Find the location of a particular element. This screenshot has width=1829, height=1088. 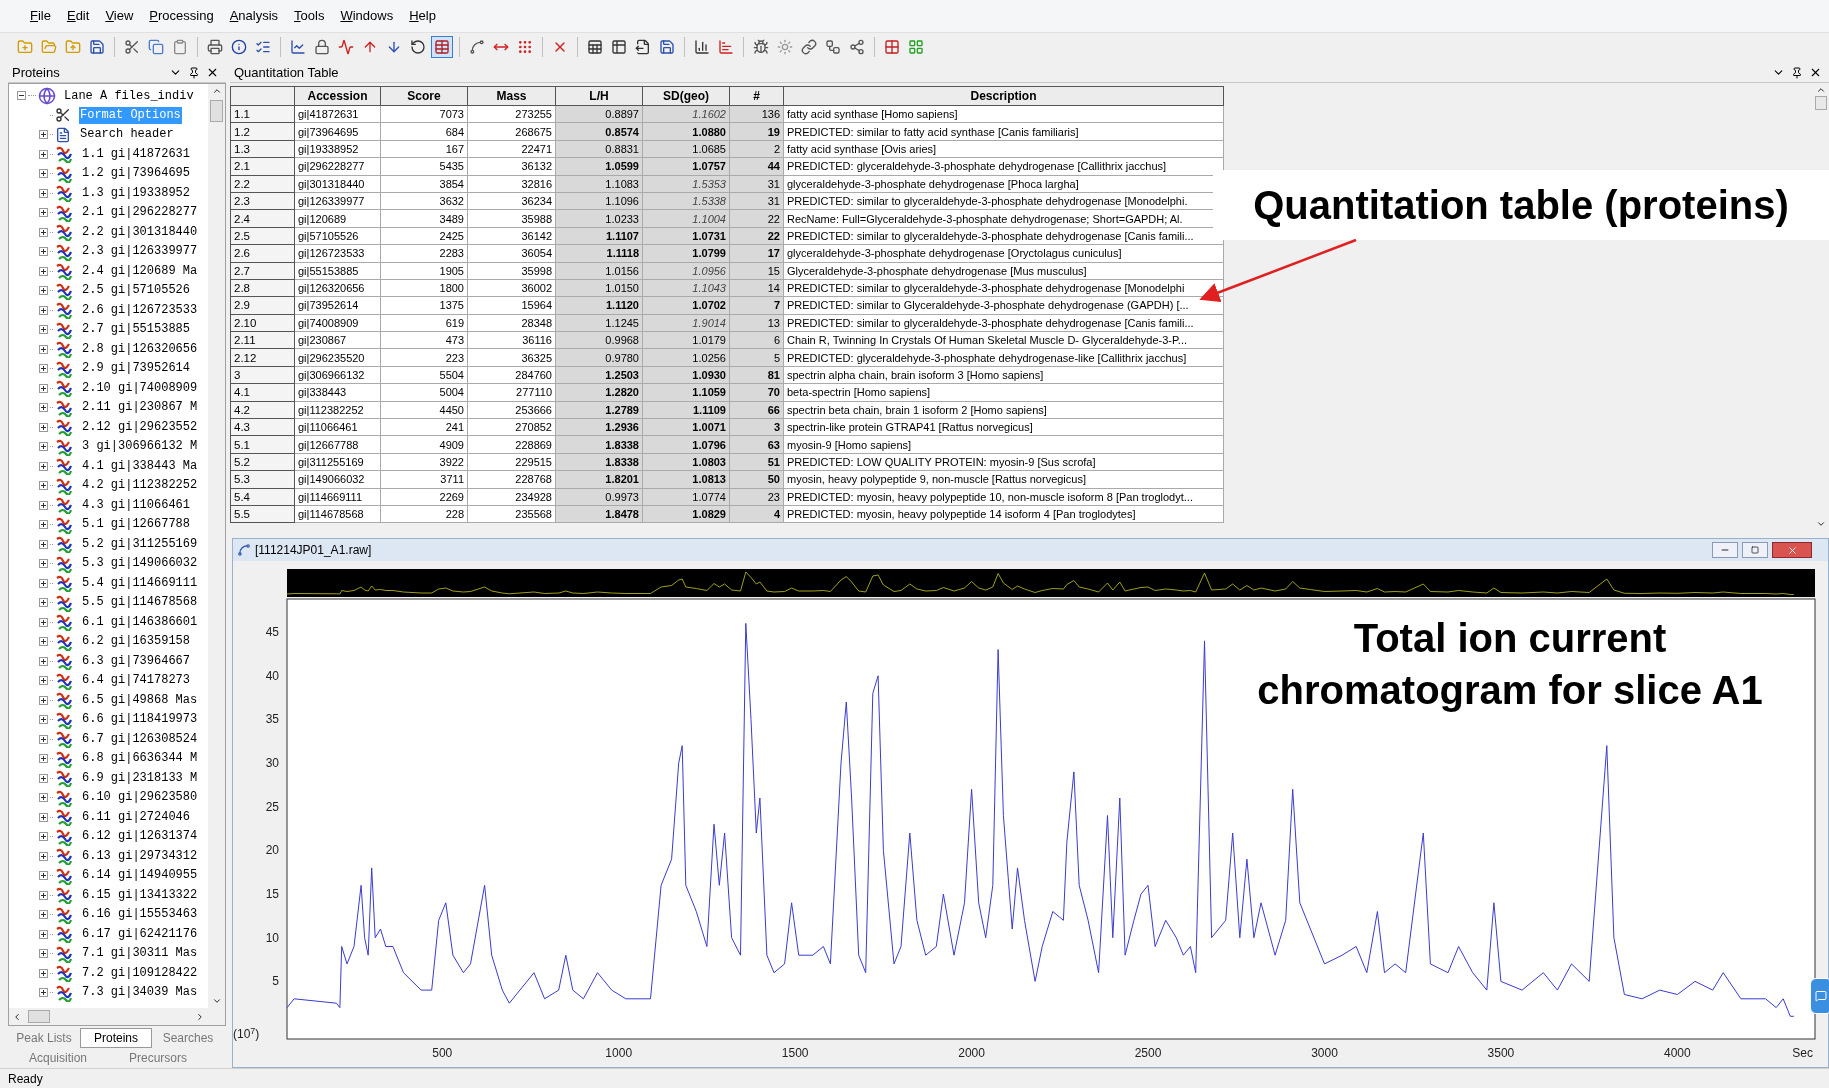

collapse-box is located at coordinates (21, 96).